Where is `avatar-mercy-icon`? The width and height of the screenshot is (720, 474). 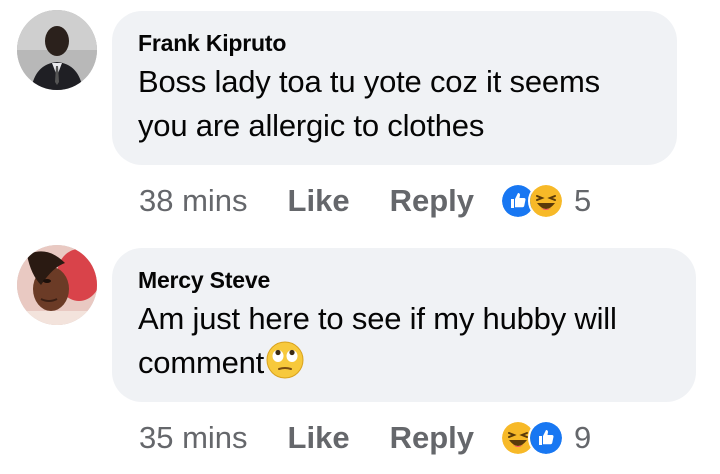
avatar-mercy-icon is located at coordinates (57, 285).